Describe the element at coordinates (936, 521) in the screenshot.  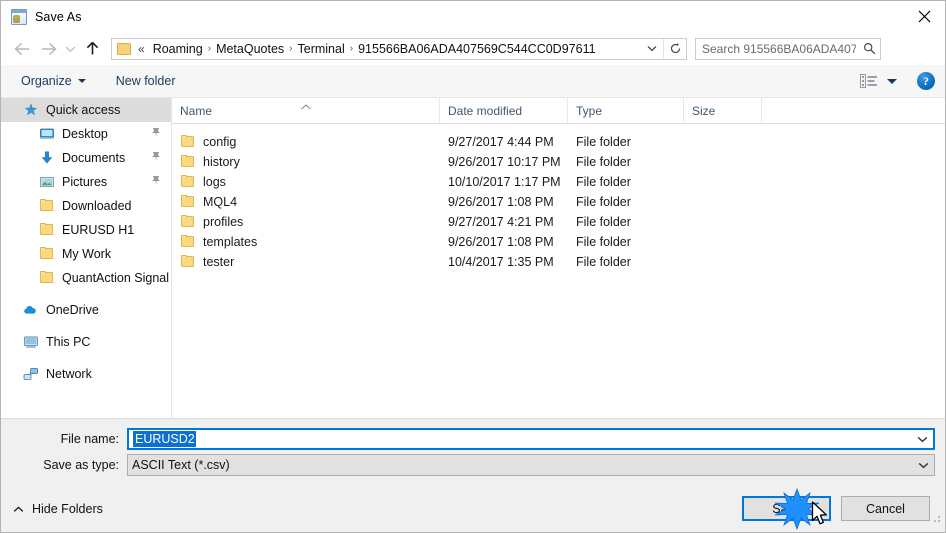
I see `resize-grip` at that location.